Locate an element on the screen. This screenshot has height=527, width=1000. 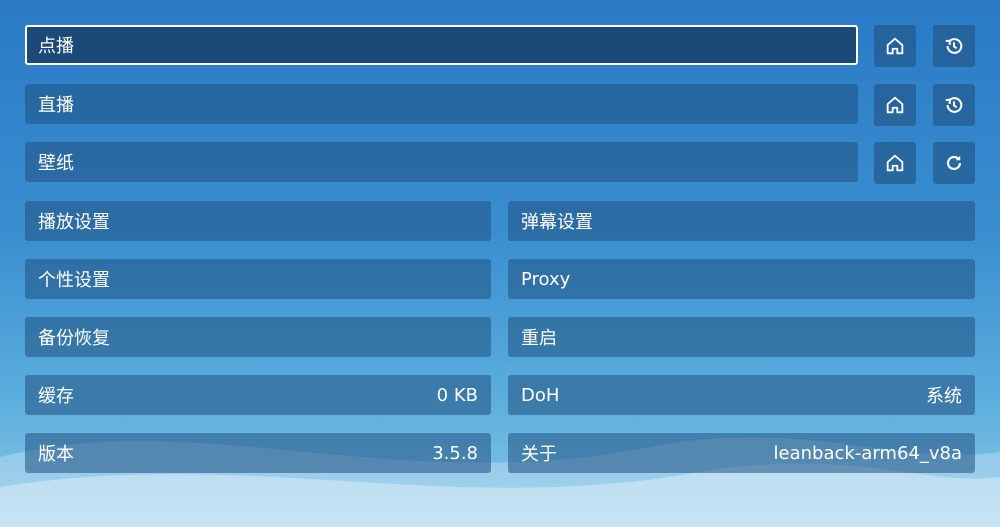
personal-settings-button: 个性设置 is located at coordinates (258, 279).